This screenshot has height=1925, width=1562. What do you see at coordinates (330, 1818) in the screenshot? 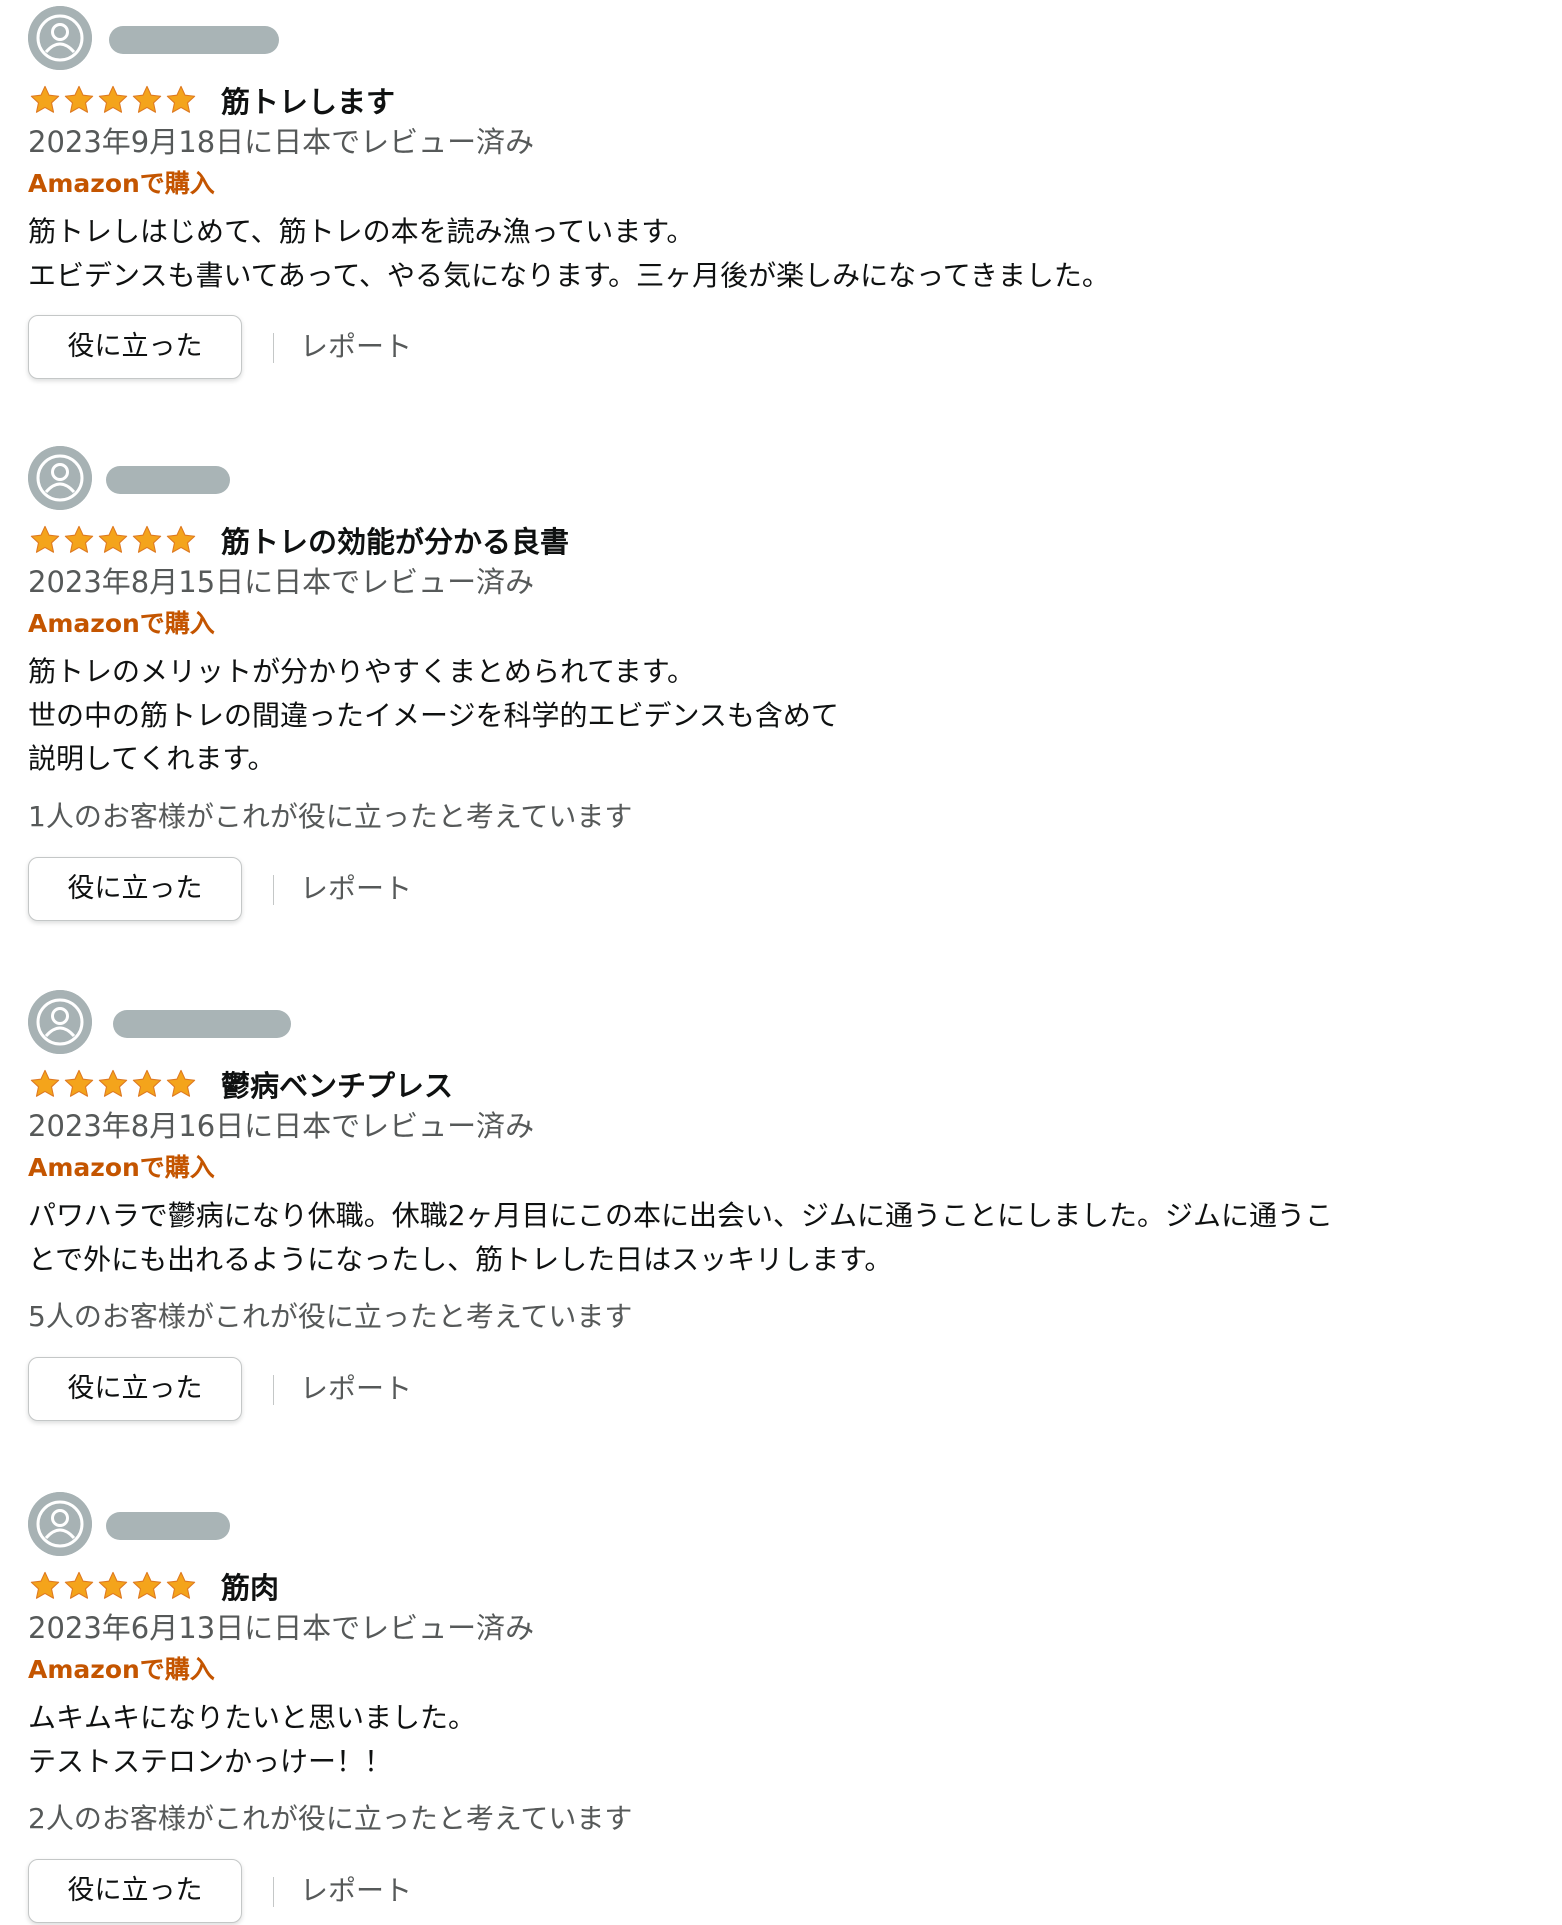
I see `helpful-count: 2人のお客様がこれが役に立ったと考えています` at bounding box center [330, 1818].